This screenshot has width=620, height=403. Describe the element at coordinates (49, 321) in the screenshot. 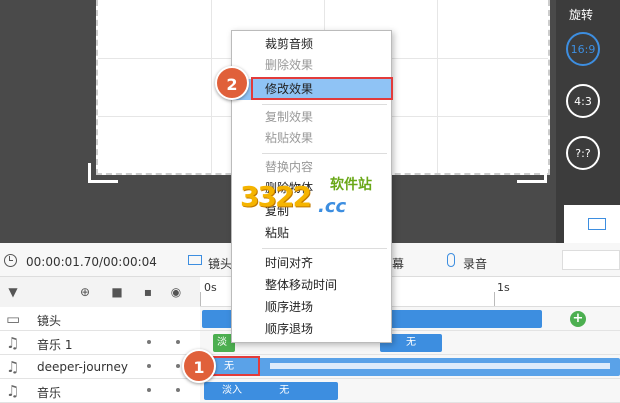

I see `track-name: 镜头` at that location.